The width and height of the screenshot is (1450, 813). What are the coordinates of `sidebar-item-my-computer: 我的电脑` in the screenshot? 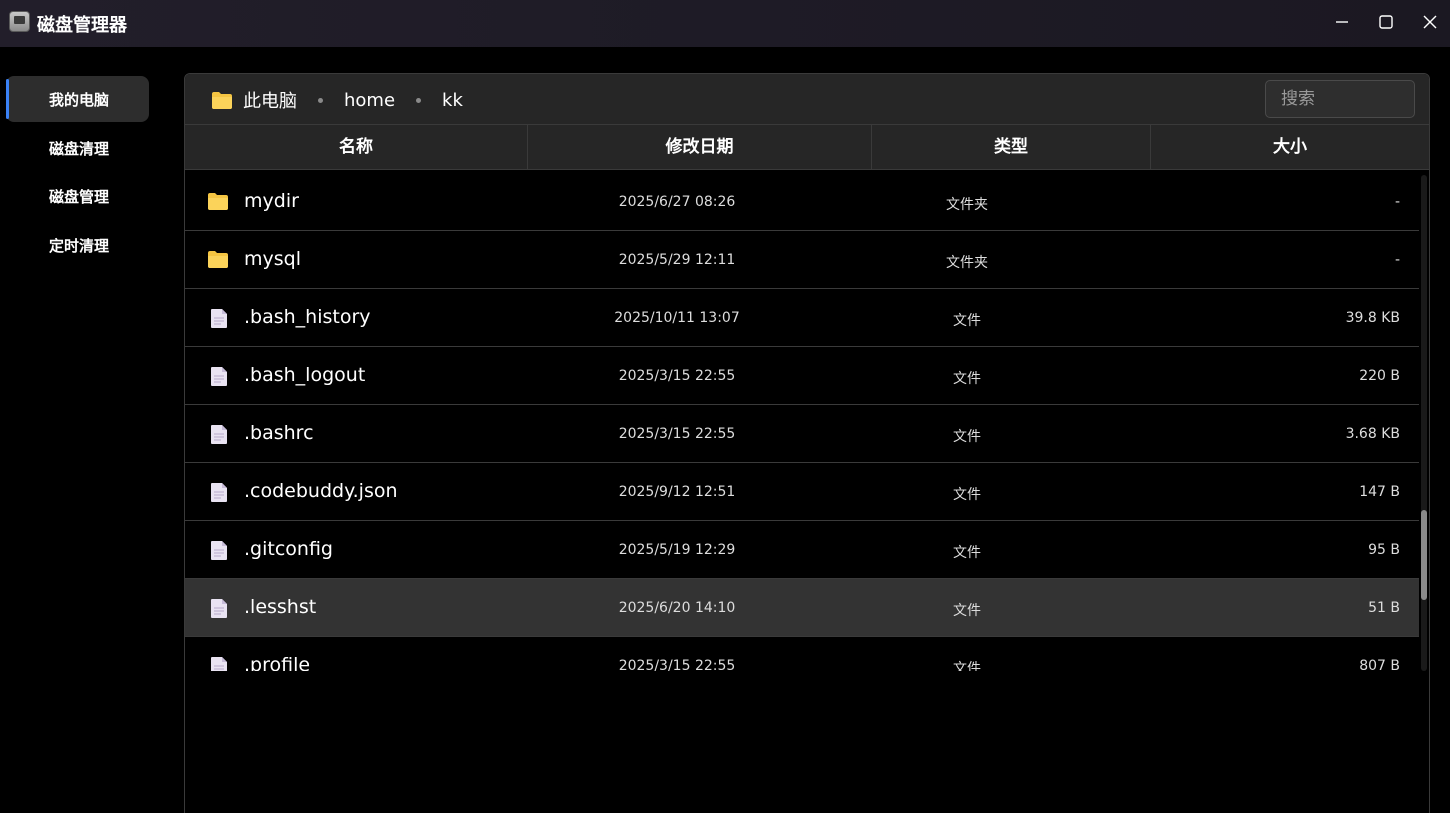 It's located at (77, 99).